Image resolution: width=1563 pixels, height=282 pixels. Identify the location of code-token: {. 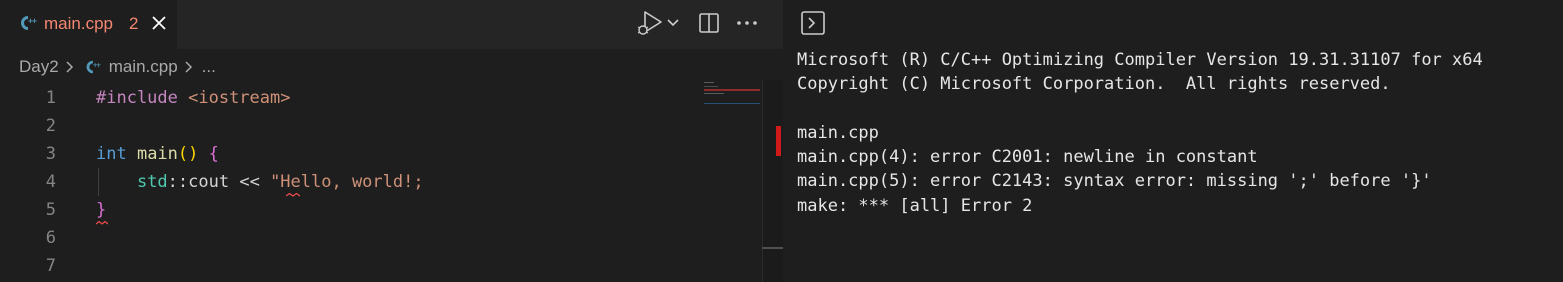
(213, 154).